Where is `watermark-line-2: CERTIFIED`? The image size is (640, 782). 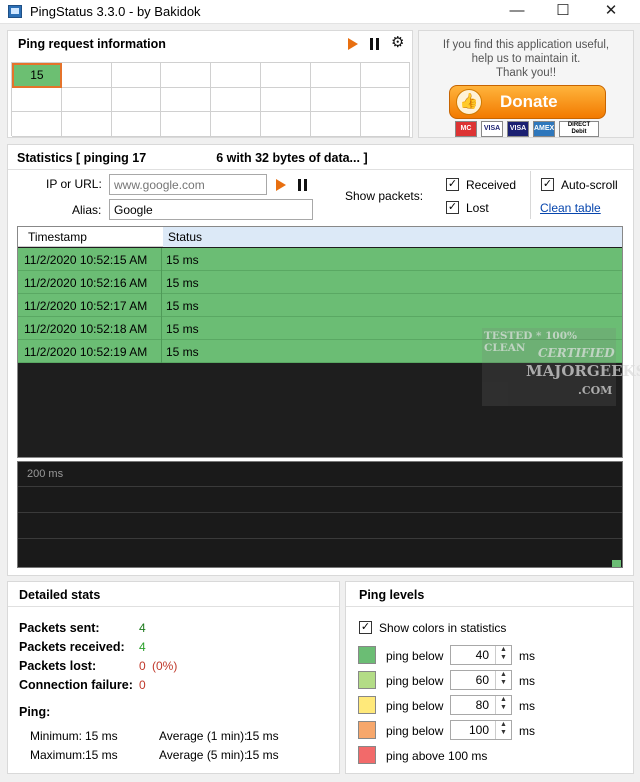
watermark-line-2: CERTIFIED is located at coordinates (576, 353).